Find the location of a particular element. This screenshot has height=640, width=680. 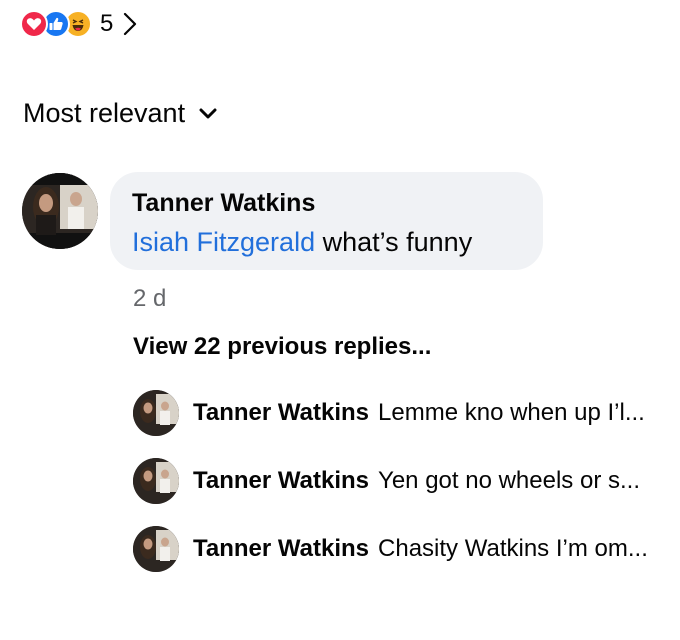

comment-text: Isiah Fitzgerald what’s funny is located at coordinates (326, 242).